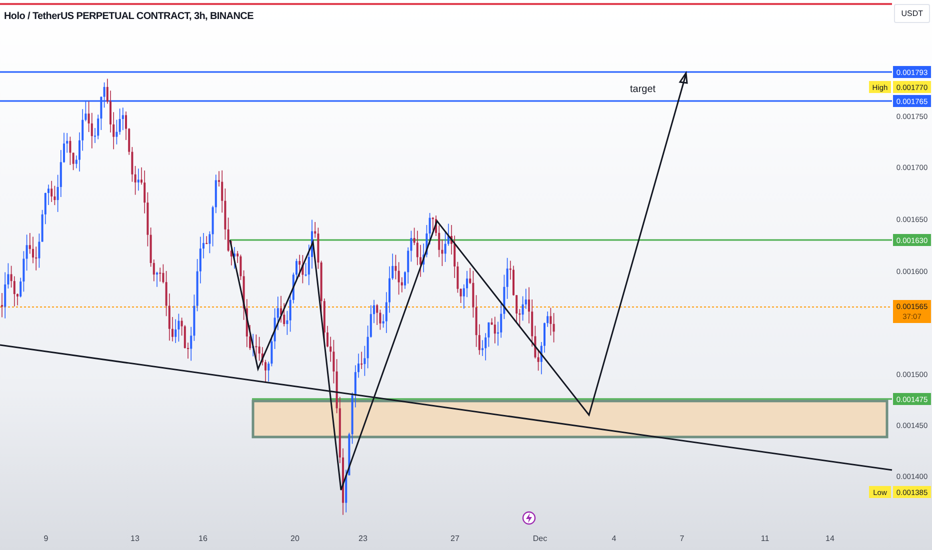  Describe the element at coordinates (614, 538) in the screenshot. I see `date-axis-label: 4` at that location.